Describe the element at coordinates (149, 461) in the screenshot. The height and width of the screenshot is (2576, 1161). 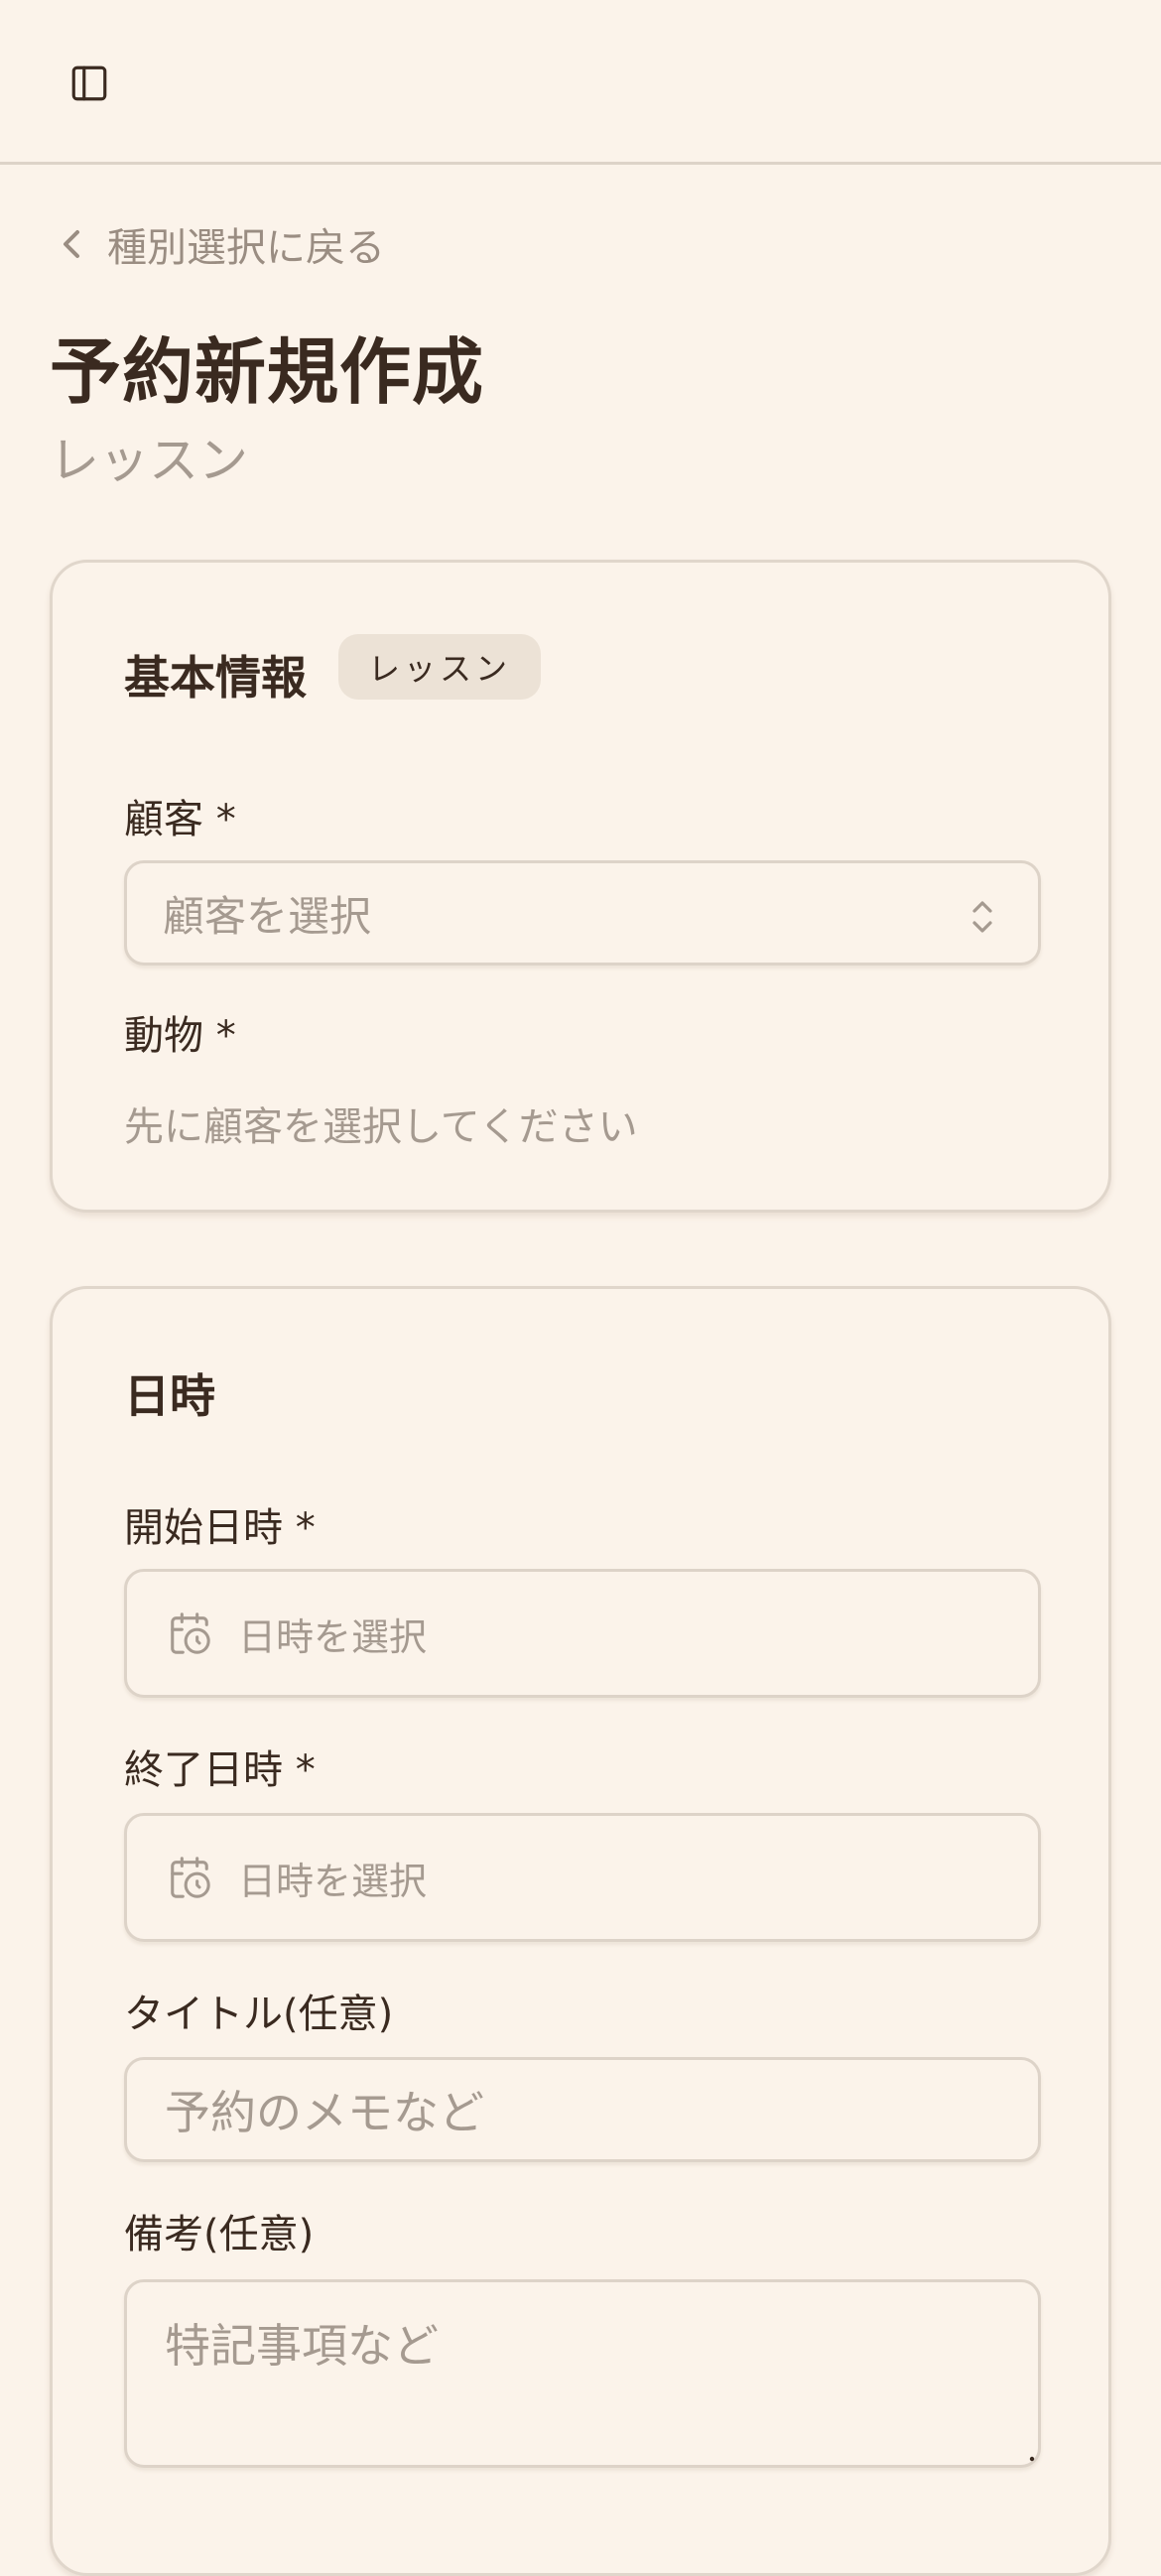
I see `page-subtitle: レッスン` at that location.